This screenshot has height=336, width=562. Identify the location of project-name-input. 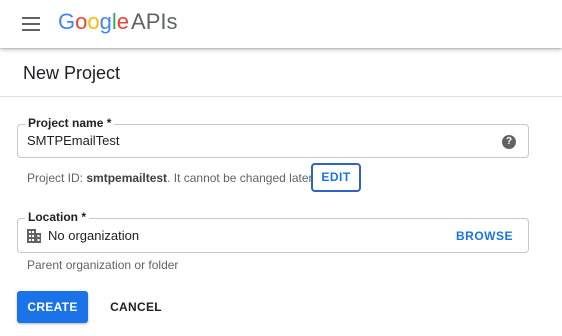
(257, 140).